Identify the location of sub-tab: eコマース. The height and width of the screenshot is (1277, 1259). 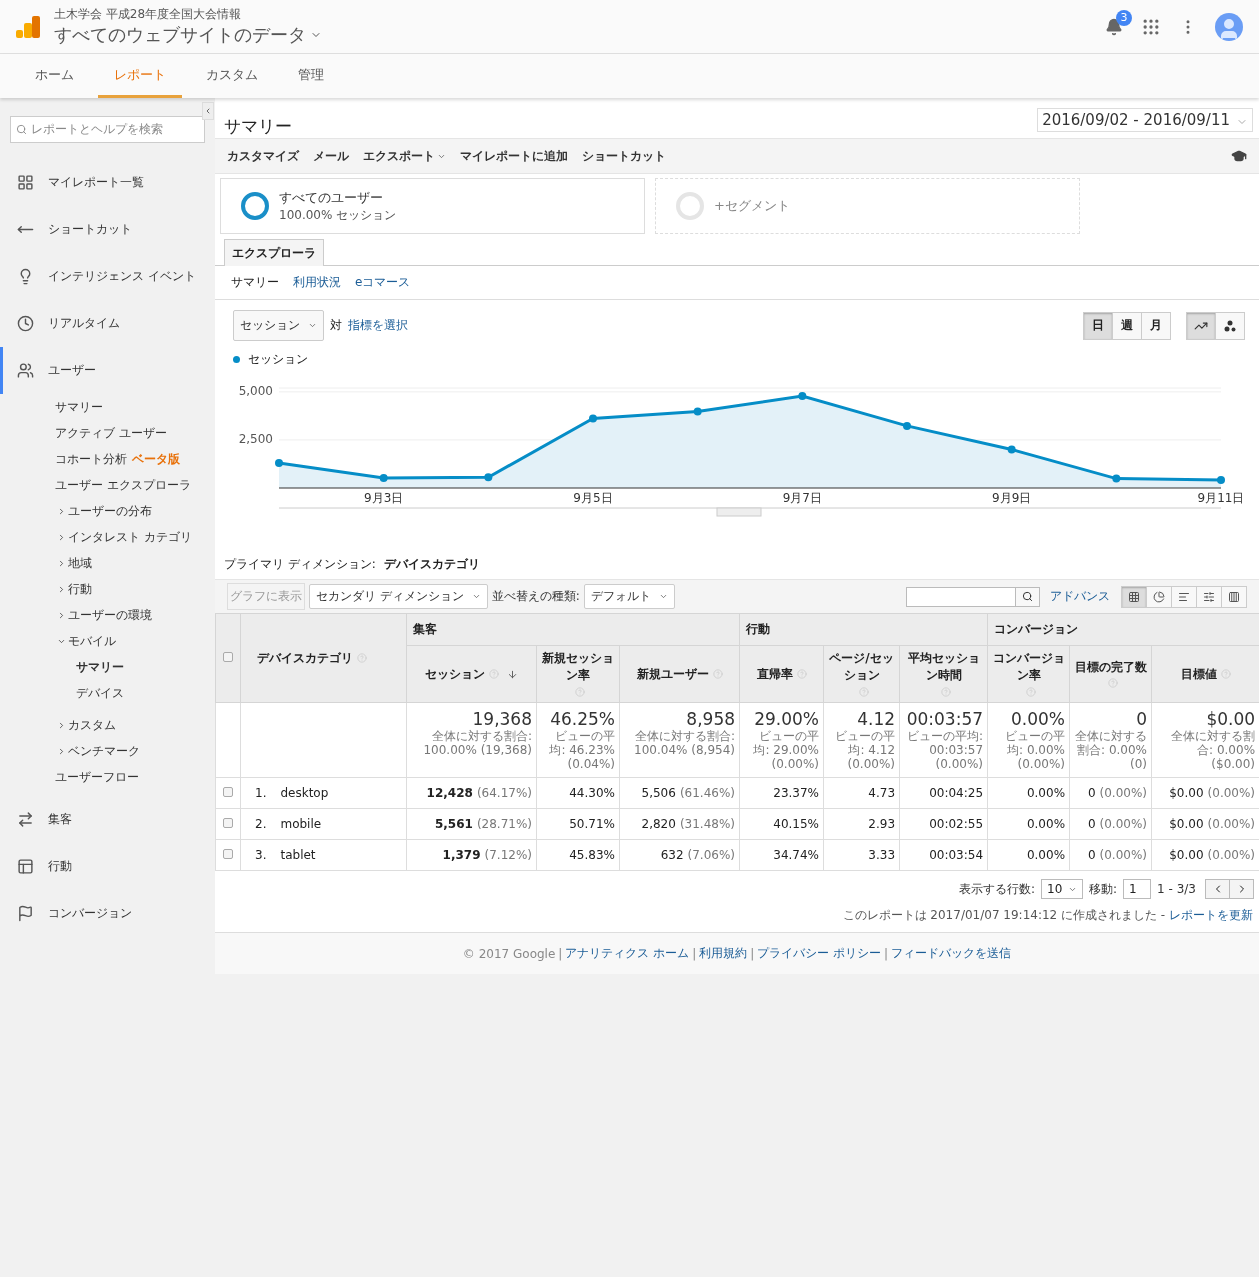
(383, 282).